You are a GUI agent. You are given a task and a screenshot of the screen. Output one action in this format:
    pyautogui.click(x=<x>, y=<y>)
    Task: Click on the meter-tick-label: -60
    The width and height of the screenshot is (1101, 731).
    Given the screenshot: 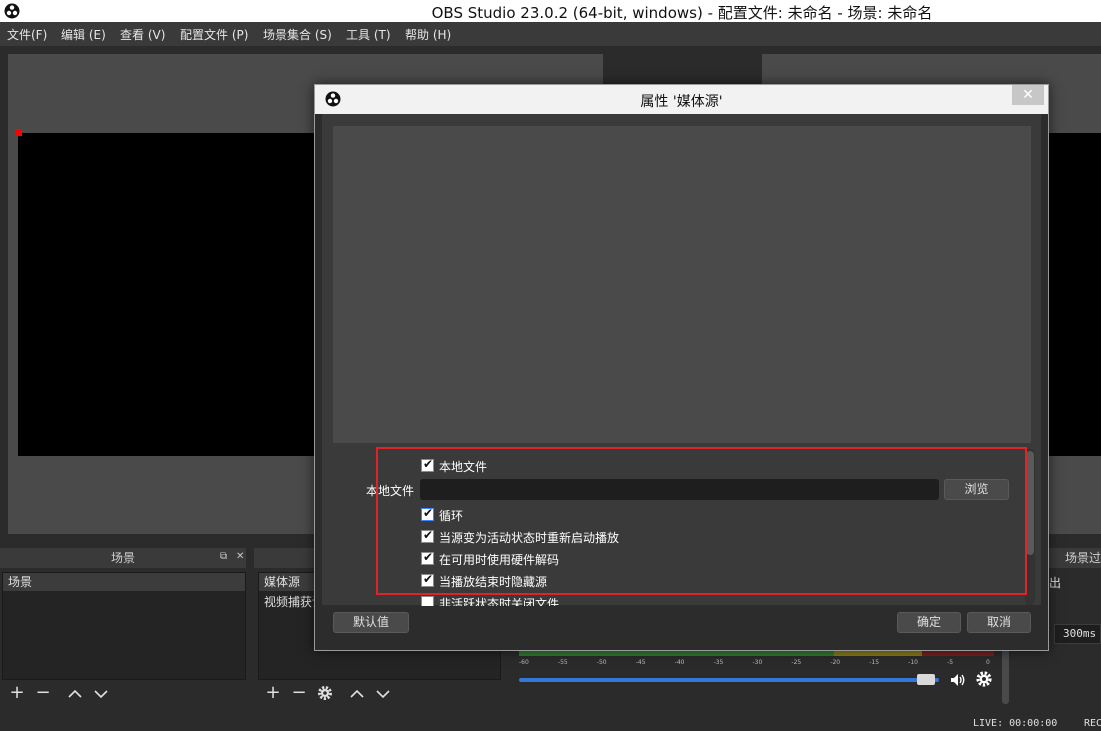 What is the action you would take?
    pyautogui.click(x=524, y=662)
    